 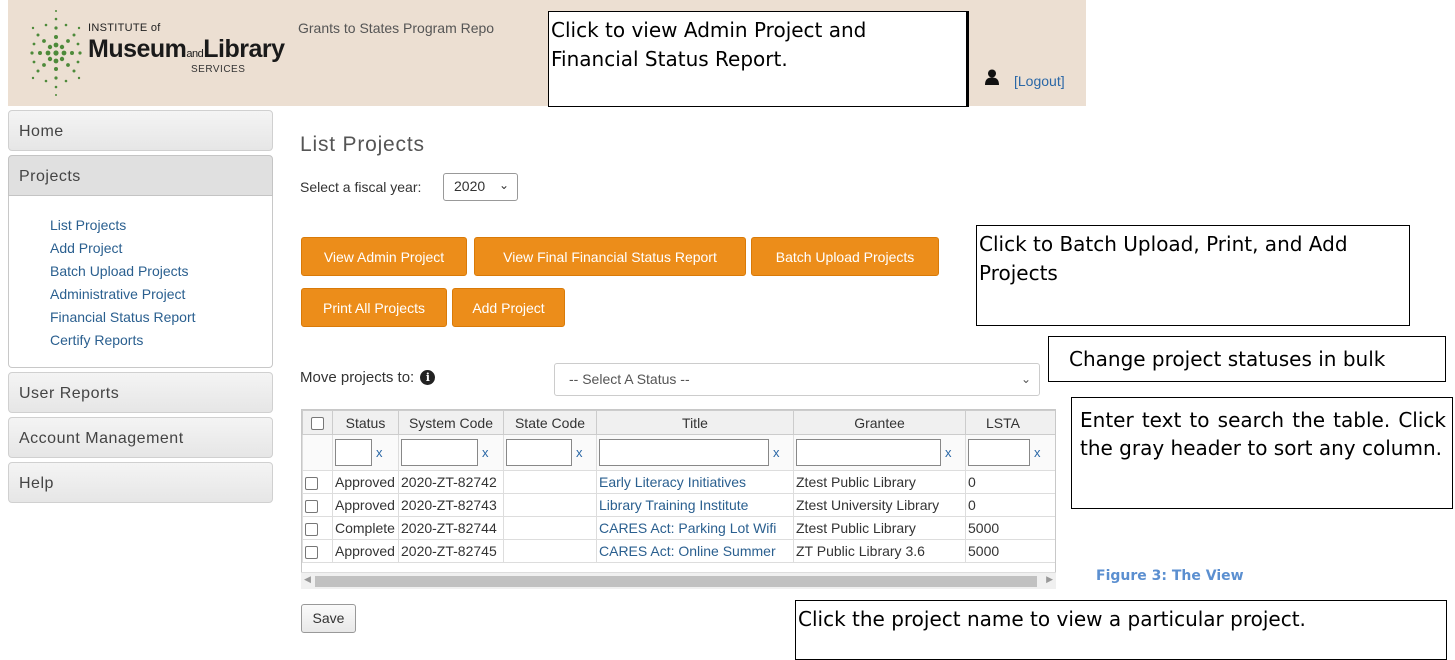 I want to click on system-code-cell: 2020-ZT-82745, so click(x=451, y=551).